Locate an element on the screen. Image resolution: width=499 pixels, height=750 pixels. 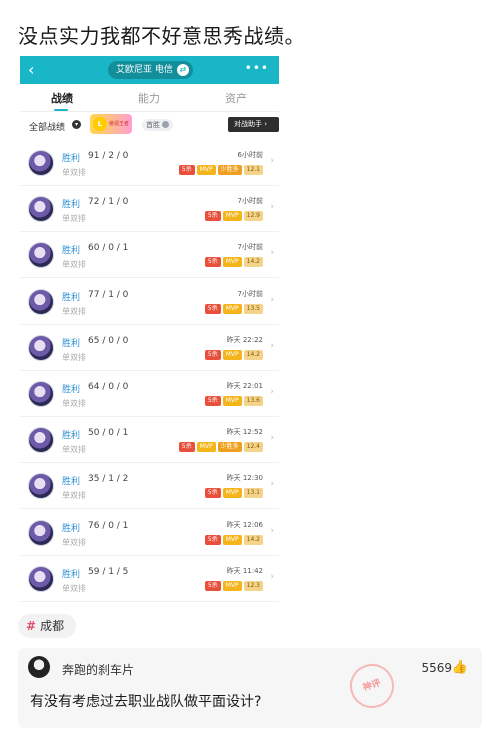
match-badges: 5杀 MVP 13.6 is located at coordinates (233, 401).